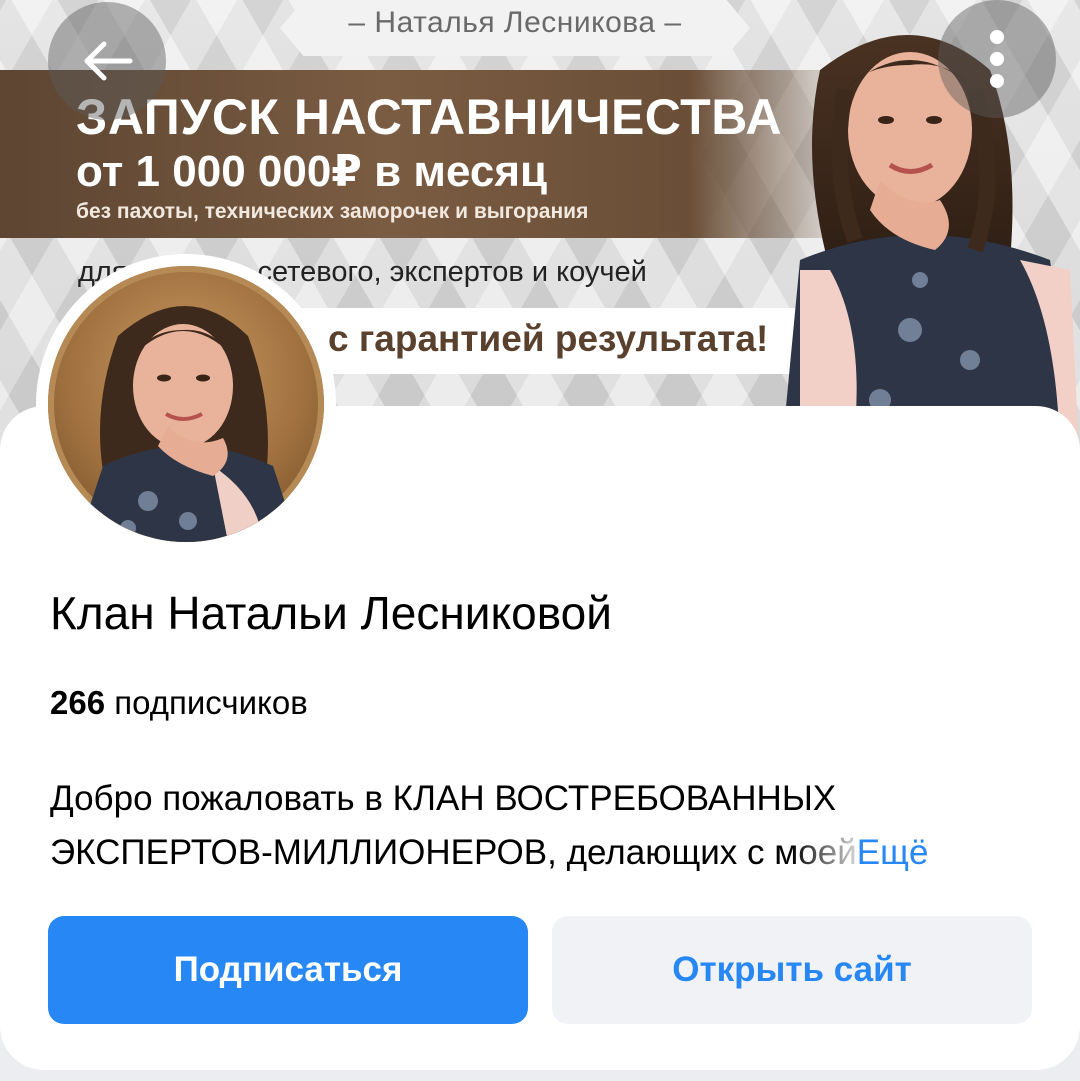 The image size is (1080, 1081). What do you see at coordinates (206, 702) in the screenshot?
I see `subscribers-label: подписчиков` at bounding box center [206, 702].